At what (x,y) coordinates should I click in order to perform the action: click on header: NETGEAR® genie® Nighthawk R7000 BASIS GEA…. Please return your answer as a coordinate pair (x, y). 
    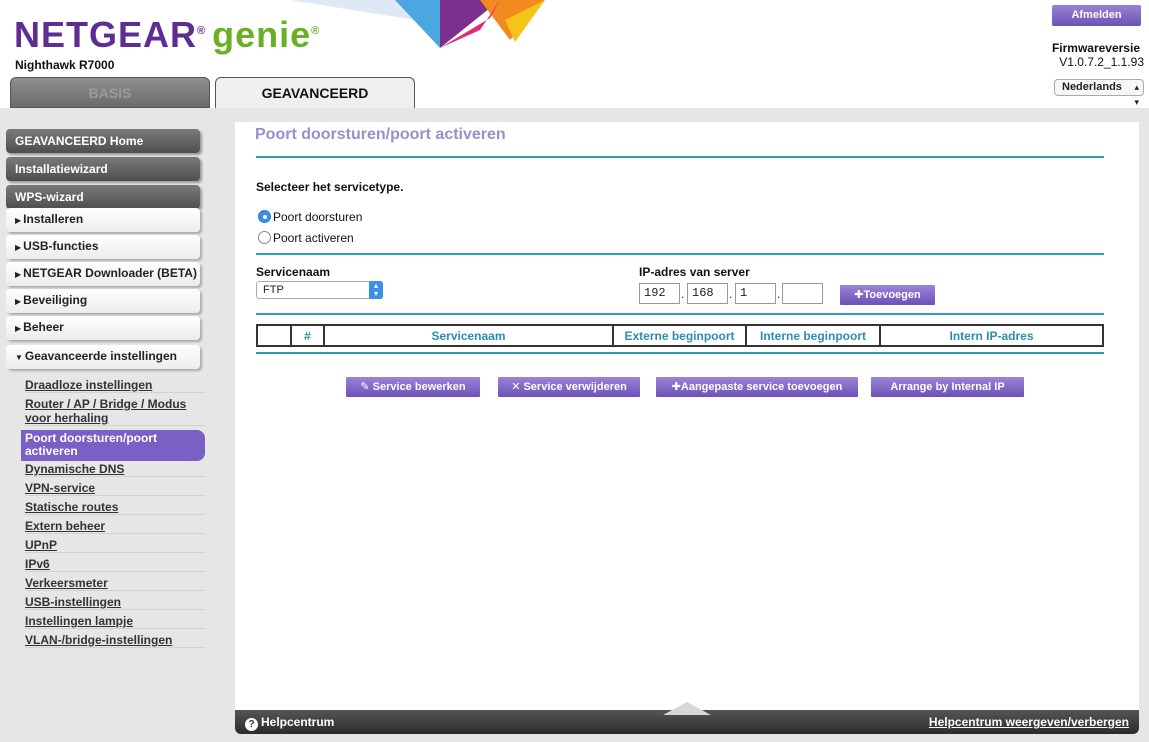
    Looking at the image, I should click on (574, 54).